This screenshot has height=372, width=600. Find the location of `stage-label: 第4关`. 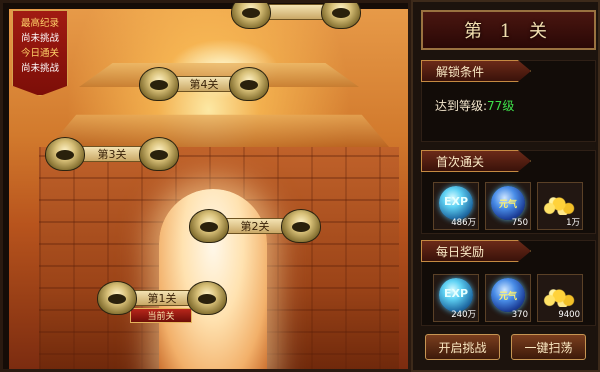

stage-label: 第4关 is located at coordinates (204, 84).